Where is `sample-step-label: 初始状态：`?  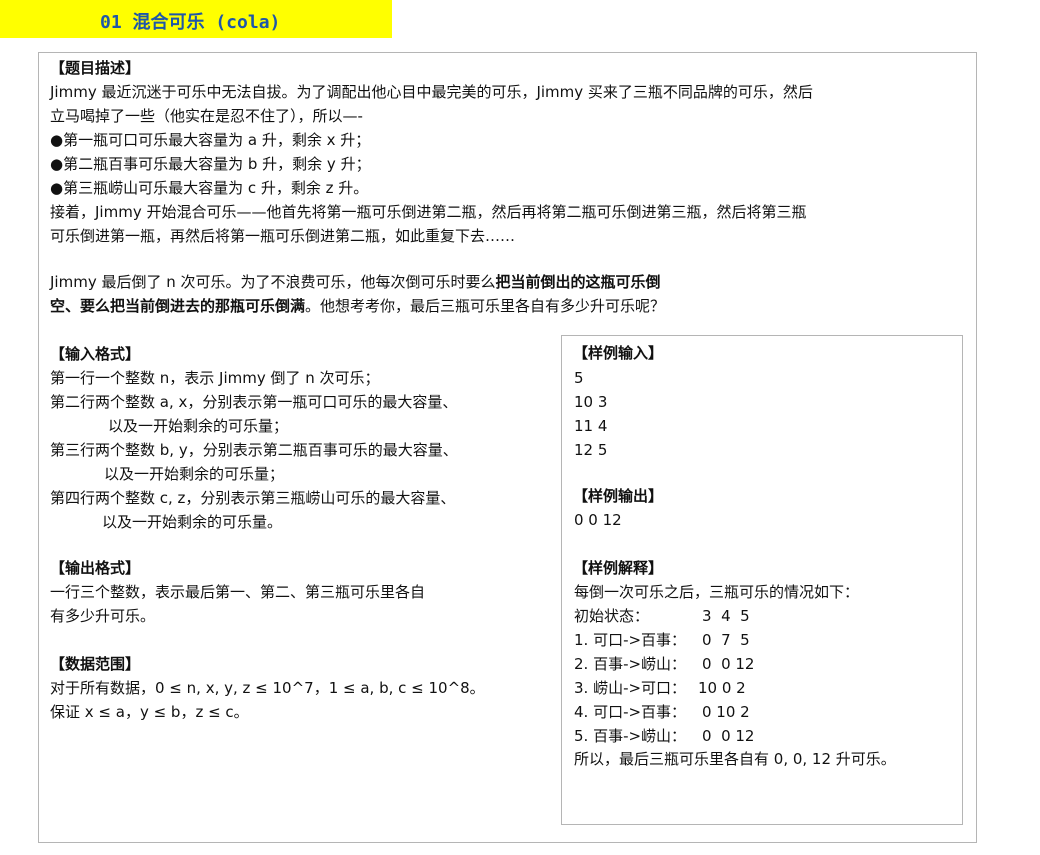
sample-step-label: 初始状态： is located at coordinates (612, 616).